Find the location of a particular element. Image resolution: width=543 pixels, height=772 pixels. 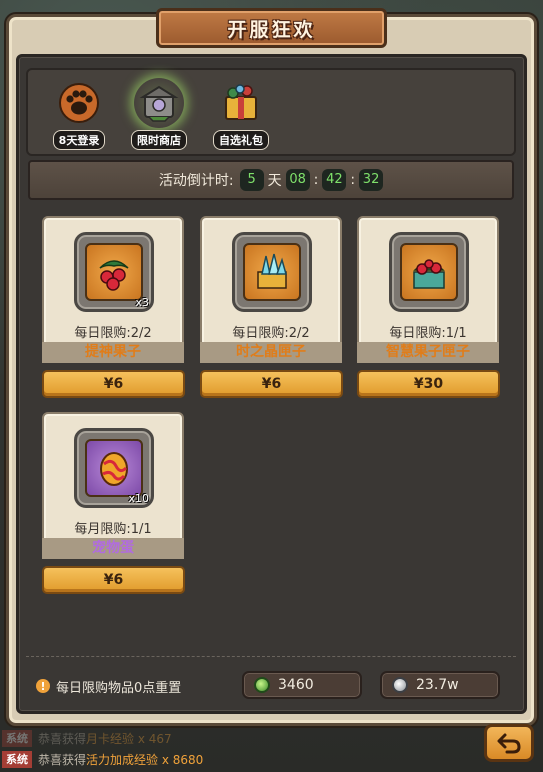

countdown-seconds: 32 is located at coordinates (371, 180).